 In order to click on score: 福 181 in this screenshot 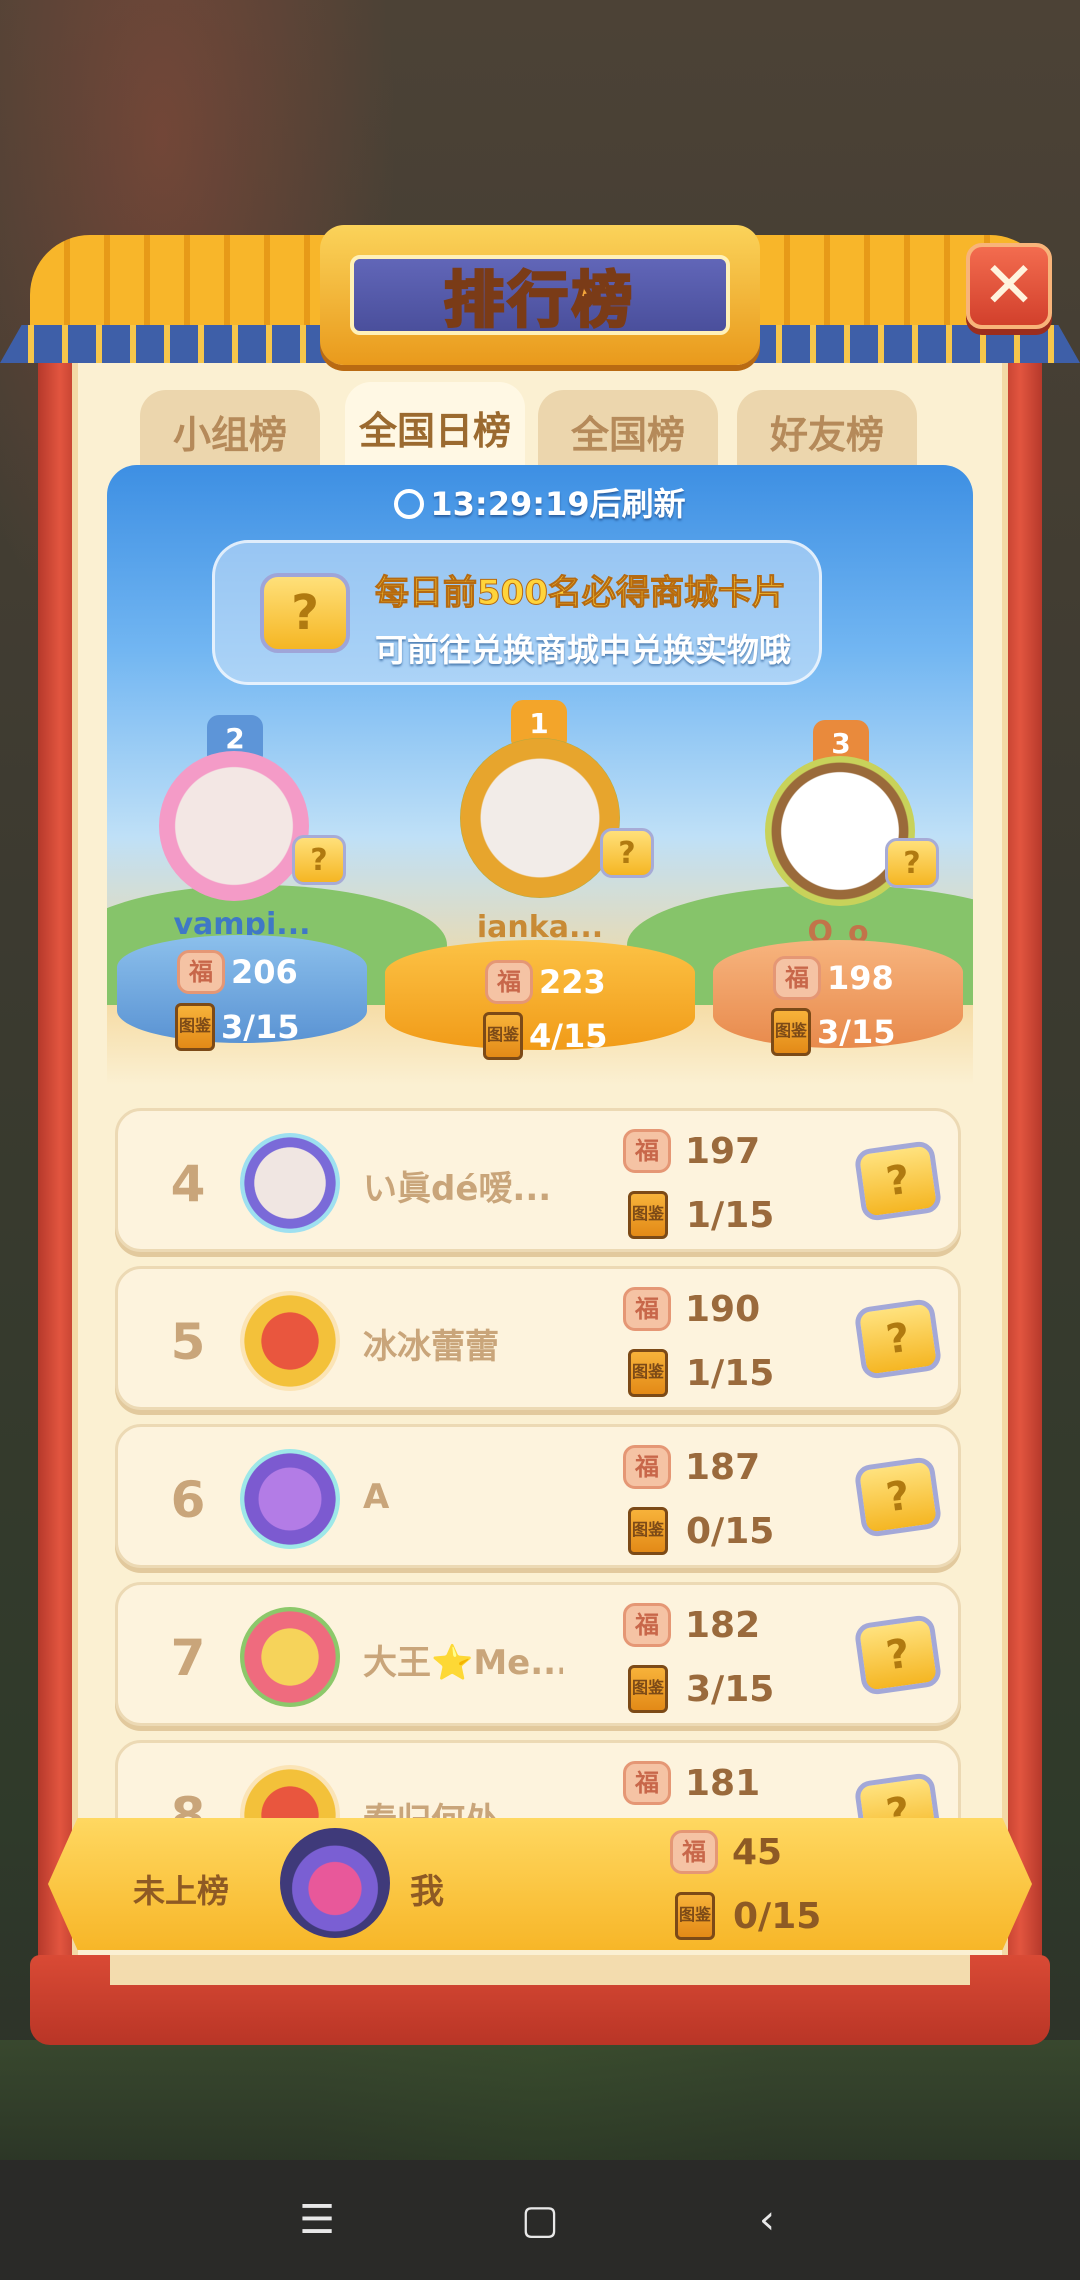, I will do `click(691, 1783)`.